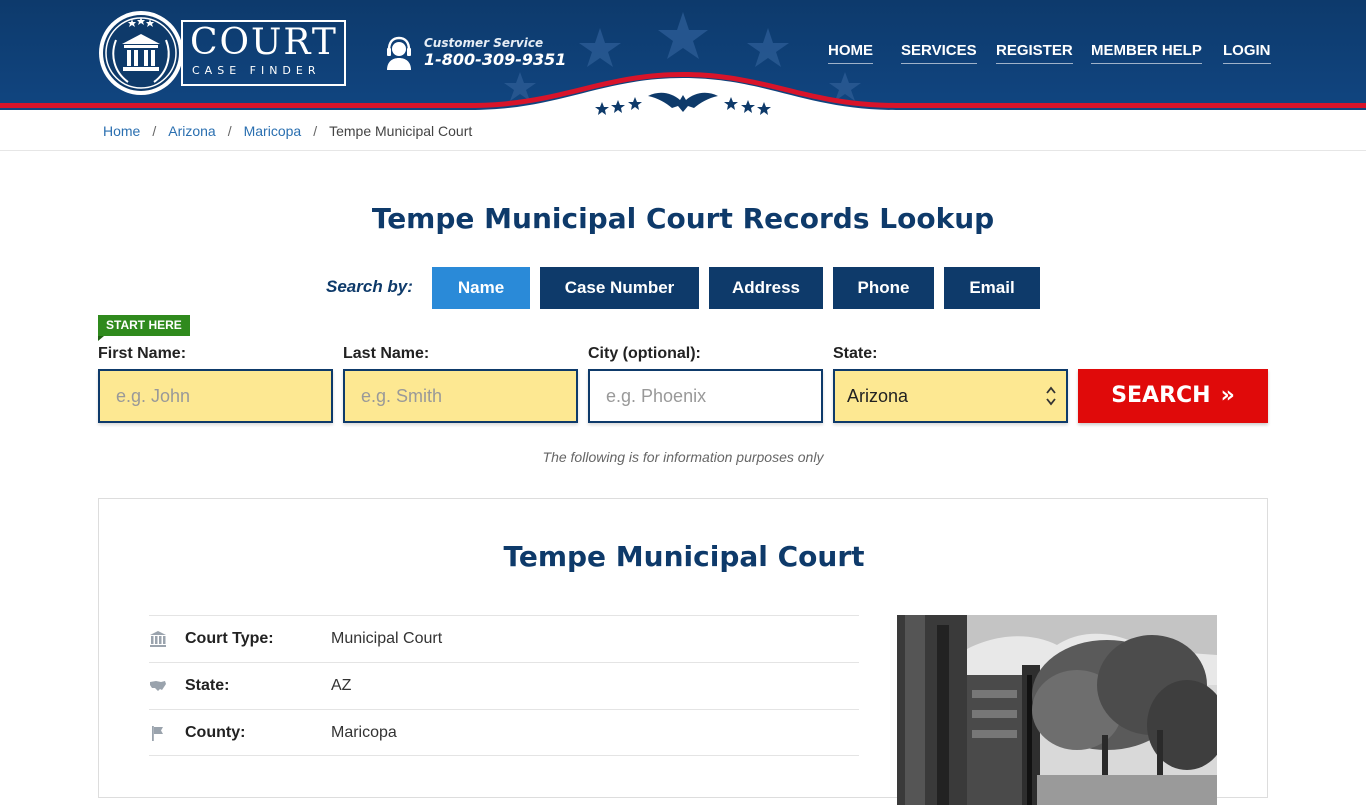 Image resolution: width=1366 pixels, height=805 pixels. Describe the element at coordinates (992, 288) in the screenshot. I see `tab-email: Email` at that location.